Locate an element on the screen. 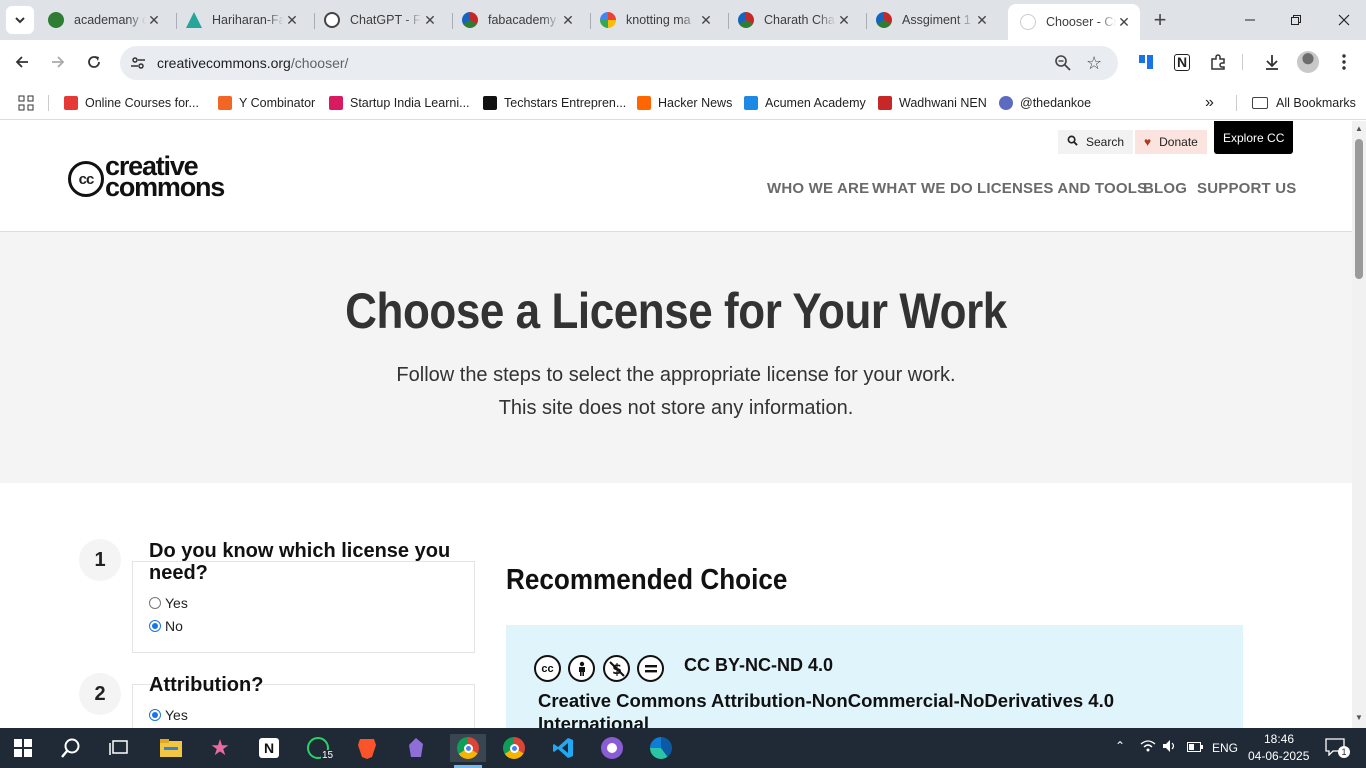 The width and height of the screenshot is (1366, 768). notion-taskbar-icon: N is located at coordinates (269, 748).